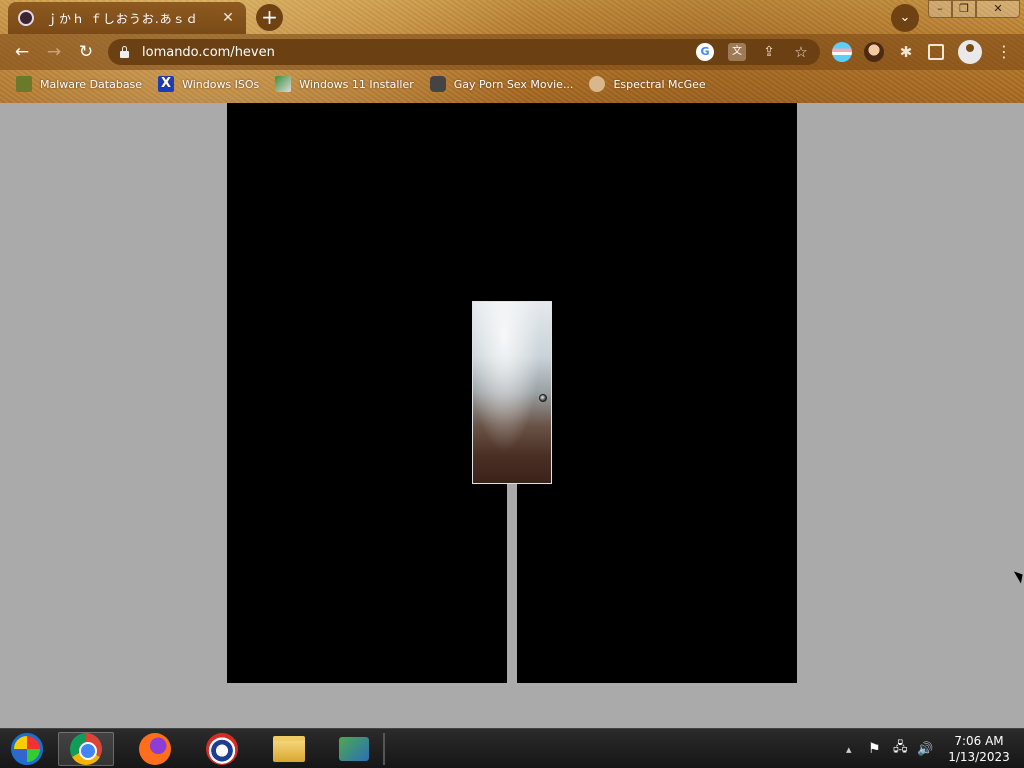 The width and height of the screenshot is (1024, 768). What do you see at coordinates (906, 52) in the screenshot?
I see `extensions-puzzle-icon: ✱` at bounding box center [906, 52].